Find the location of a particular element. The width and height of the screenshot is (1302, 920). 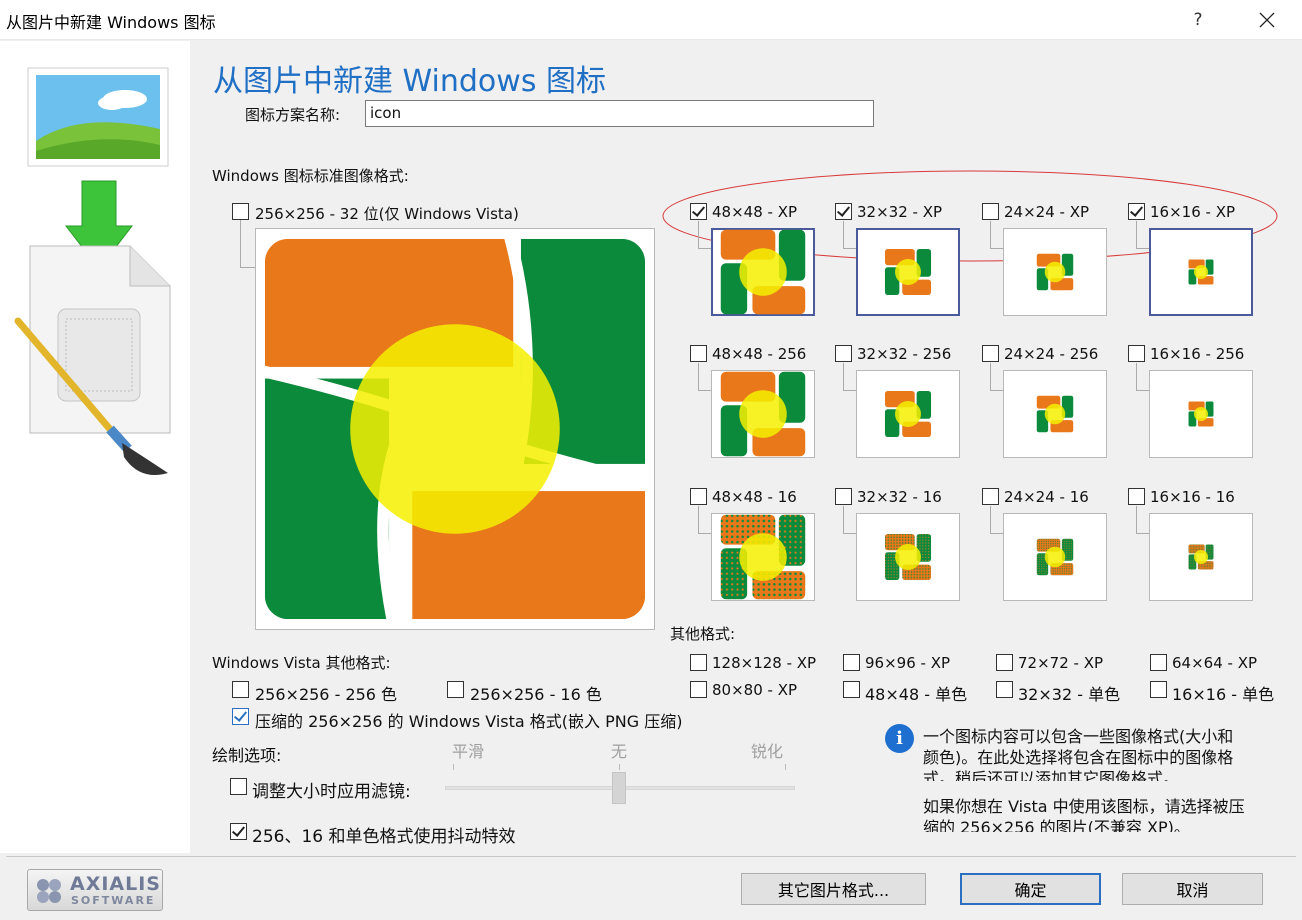

format-label: 16×16 - 256 is located at coordinates (1197, 354).